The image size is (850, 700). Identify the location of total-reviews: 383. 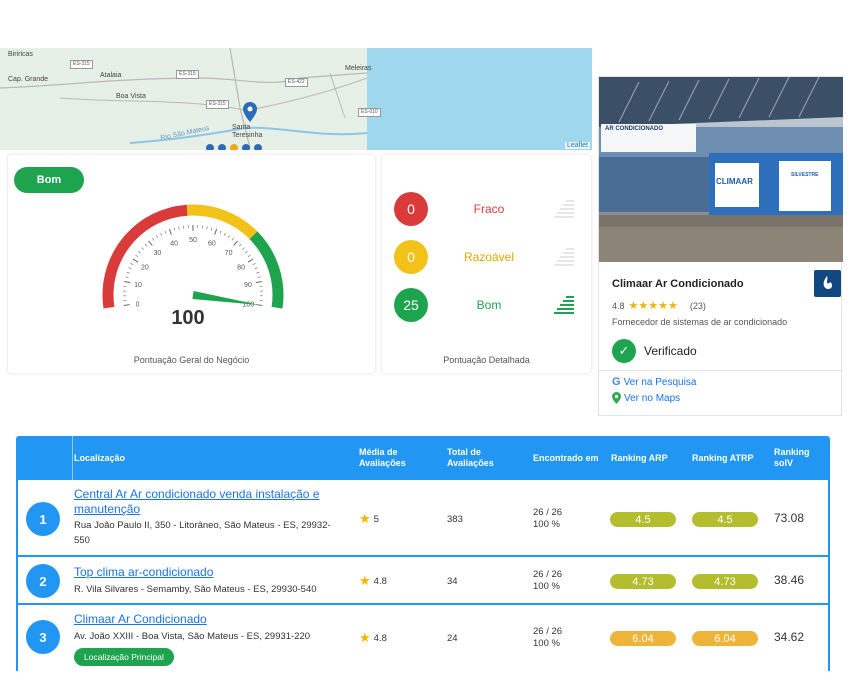
(455, 519).